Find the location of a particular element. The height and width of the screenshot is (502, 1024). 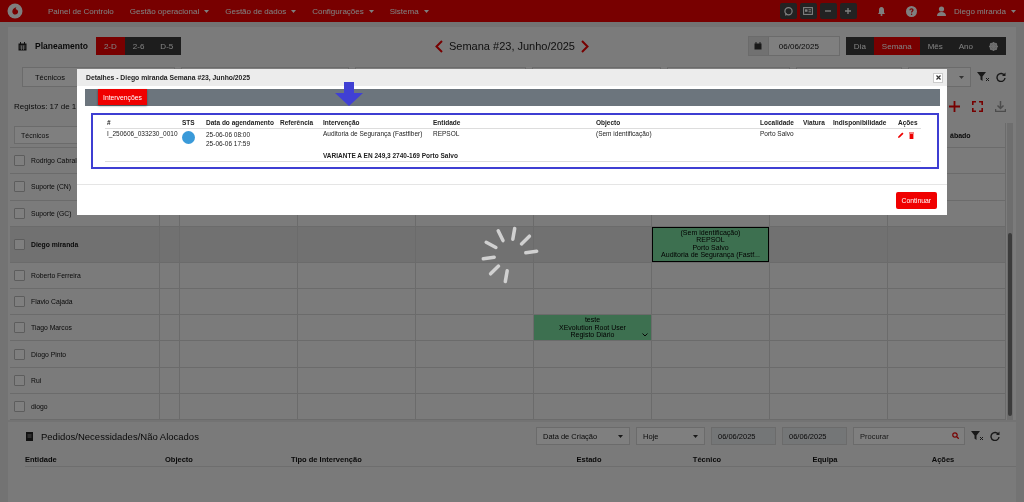

week-label: Semana #23, Junho/2025 is located at coordinates (512, 46).